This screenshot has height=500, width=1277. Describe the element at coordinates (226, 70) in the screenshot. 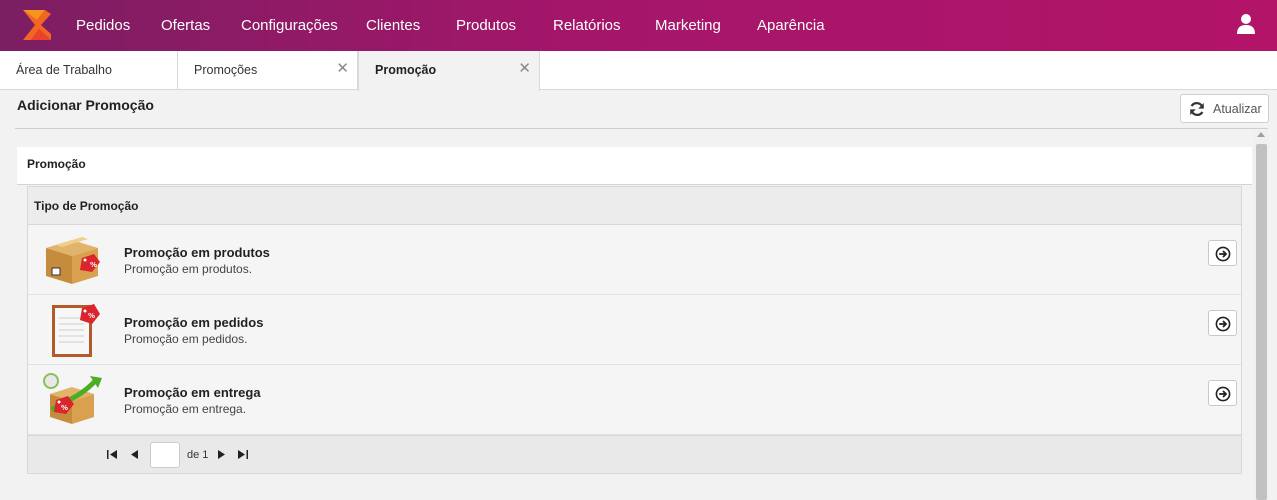

I see `tab-label: Promoções` at that location.